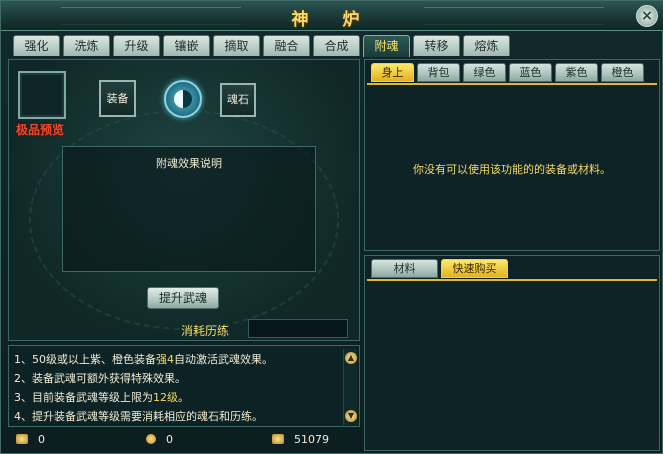 Image resolution: width=663 pixels, height=454 pixels. What do you see at coordinates (261, 46) in the screenshot?
I see `function-tabs: 强化 洗炼 升级 镶嵌 摘取 融合 合成 附魂 转移 熔炼` at bounding box center [261, 46].